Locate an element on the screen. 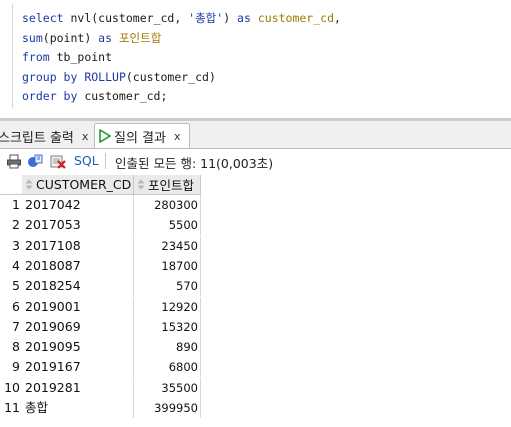  table-row: 2 2017053 5500 is located at coordinates (100, 225).